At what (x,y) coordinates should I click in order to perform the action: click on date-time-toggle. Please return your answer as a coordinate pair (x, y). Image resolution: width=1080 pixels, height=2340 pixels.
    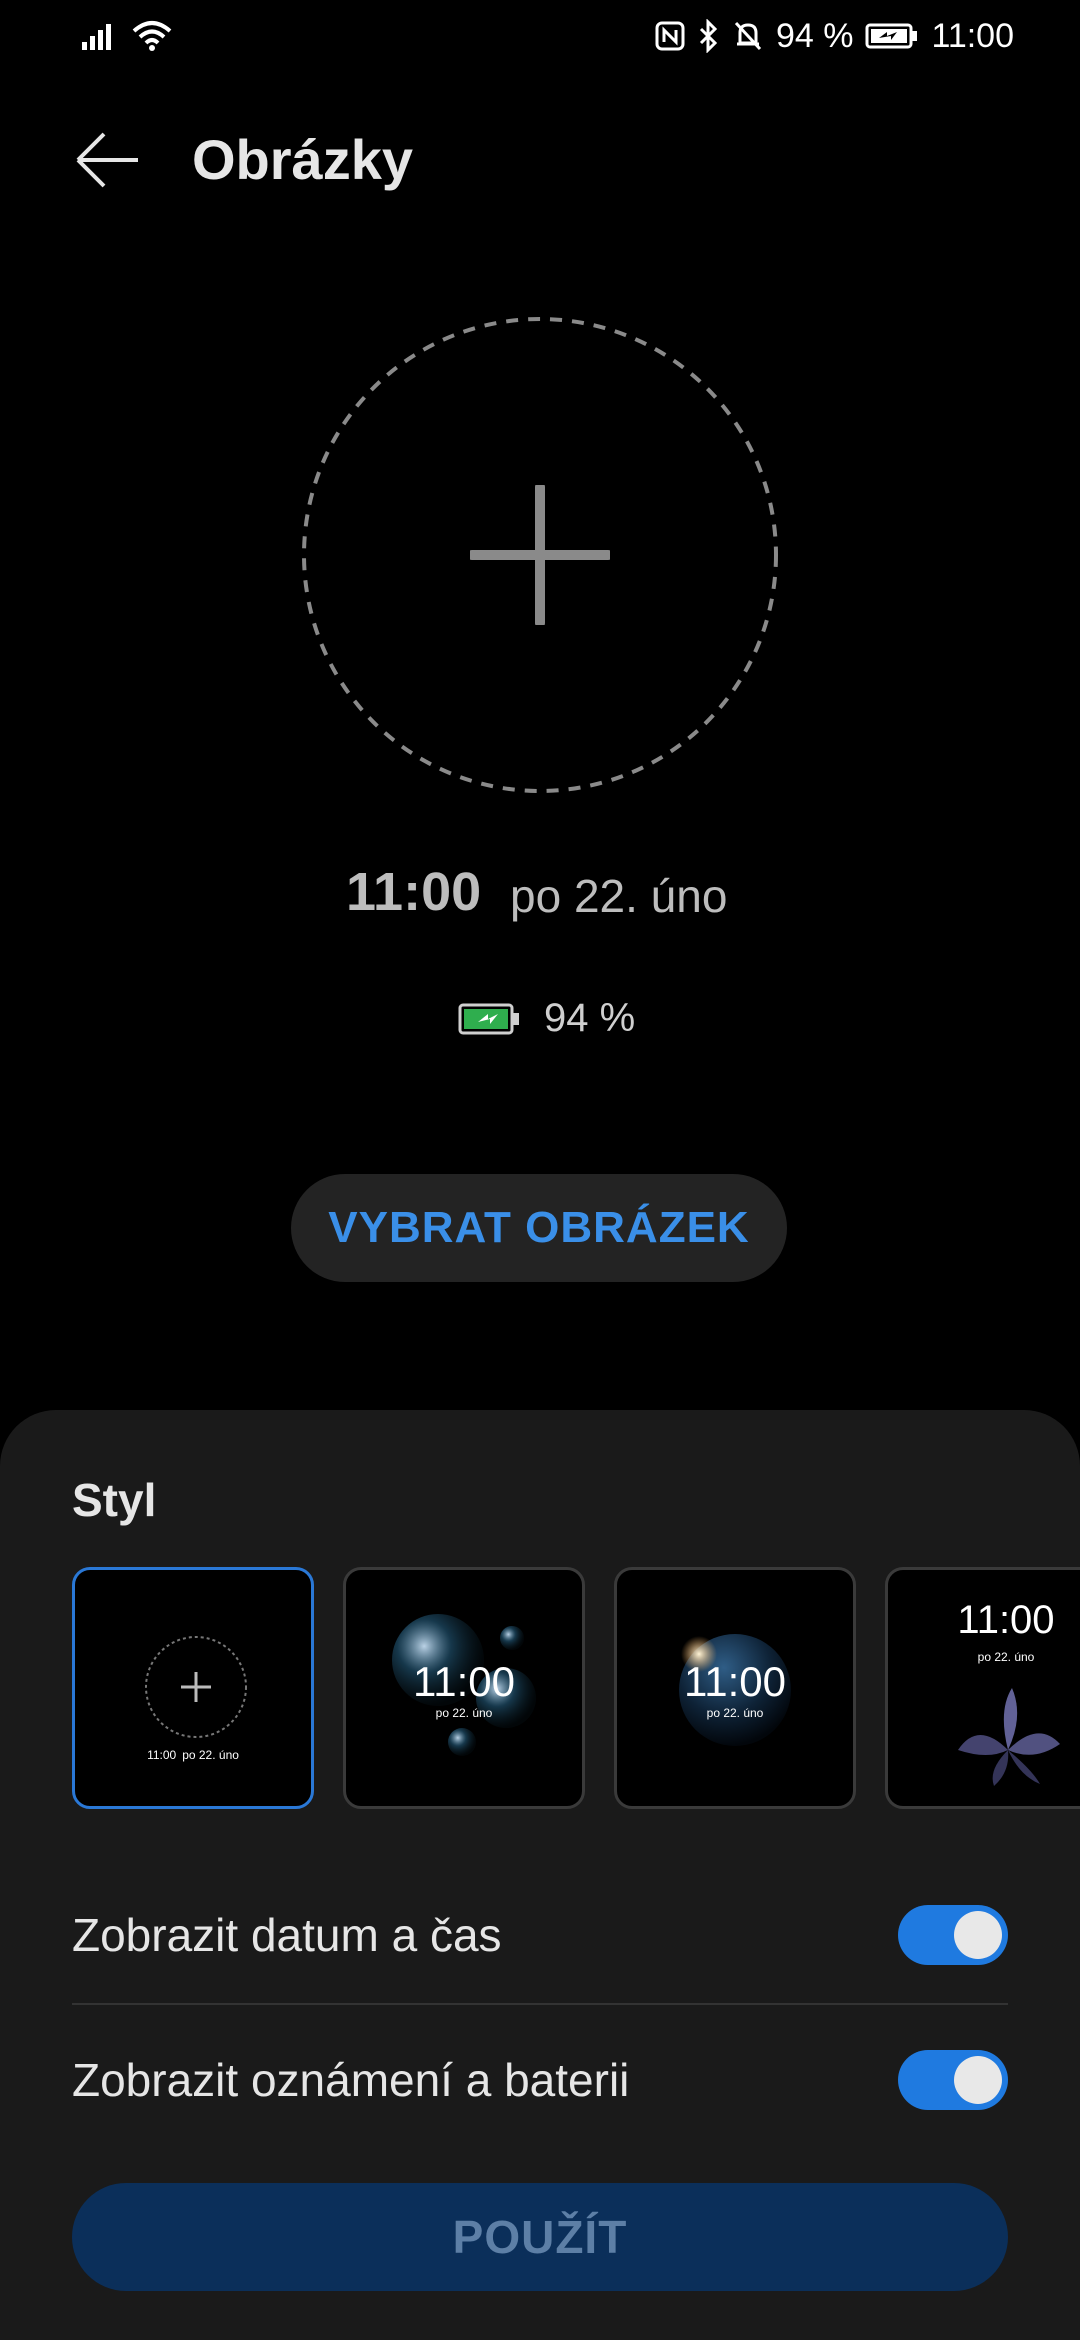
    Looking at the image, I should click on (953, 1935).